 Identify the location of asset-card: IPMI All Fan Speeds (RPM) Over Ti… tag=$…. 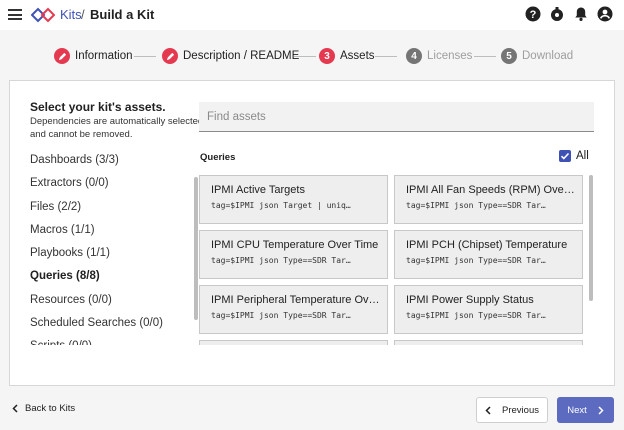
(488, 199).